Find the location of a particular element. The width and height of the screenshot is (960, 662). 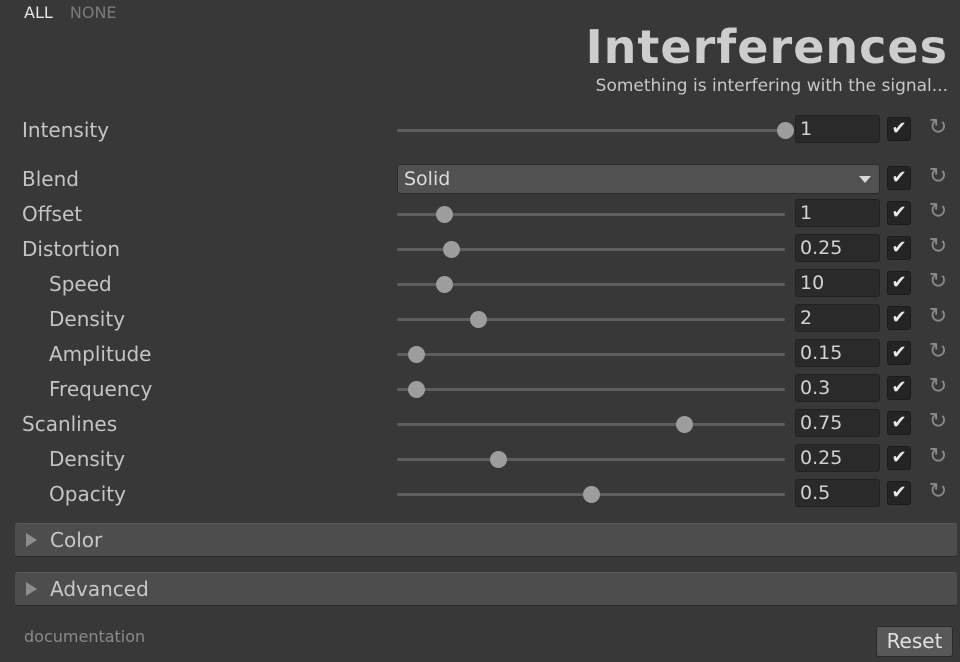

param-row: Opacity 0.5 ✔ ↻ is located at coordinates (480, 494).